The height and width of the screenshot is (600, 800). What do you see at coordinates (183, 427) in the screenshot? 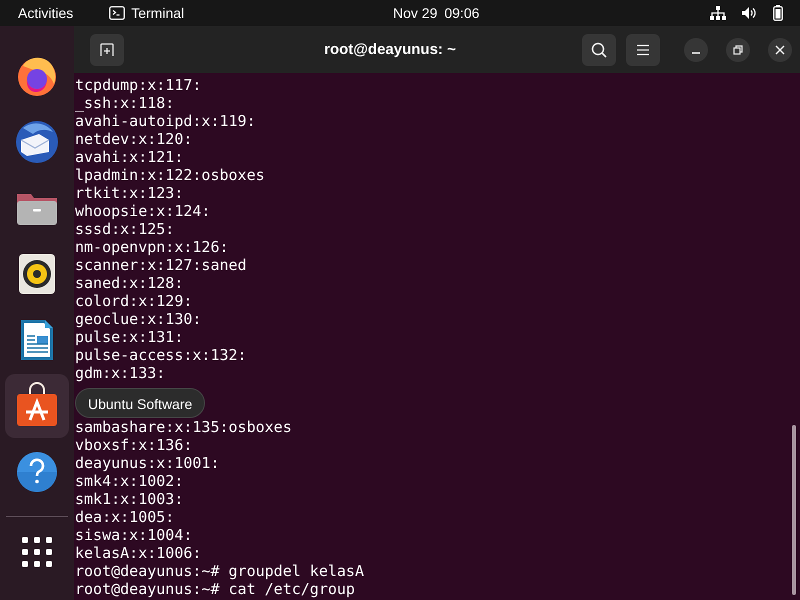
I see `terminal-line: sambashare:x:135:osboxes` at bounding box center [183, 427].